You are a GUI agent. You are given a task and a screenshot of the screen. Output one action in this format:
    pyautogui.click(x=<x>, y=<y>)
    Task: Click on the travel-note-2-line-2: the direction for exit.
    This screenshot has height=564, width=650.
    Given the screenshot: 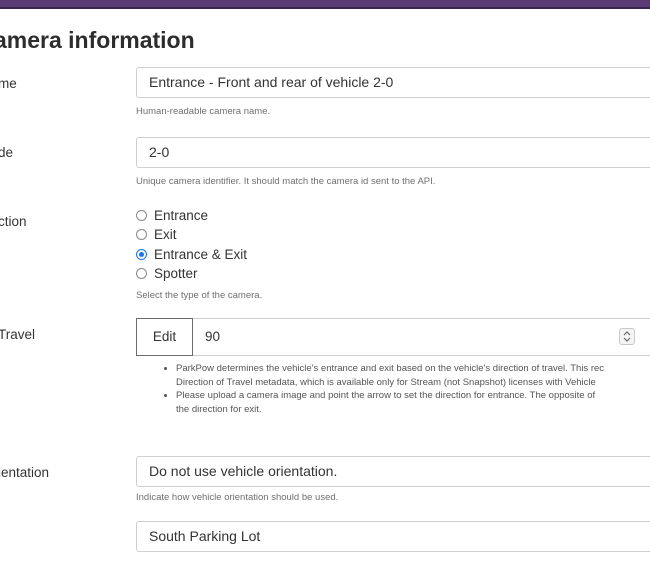 What is the action you would take?
    pyautogui.click(x=219, y=409)
    